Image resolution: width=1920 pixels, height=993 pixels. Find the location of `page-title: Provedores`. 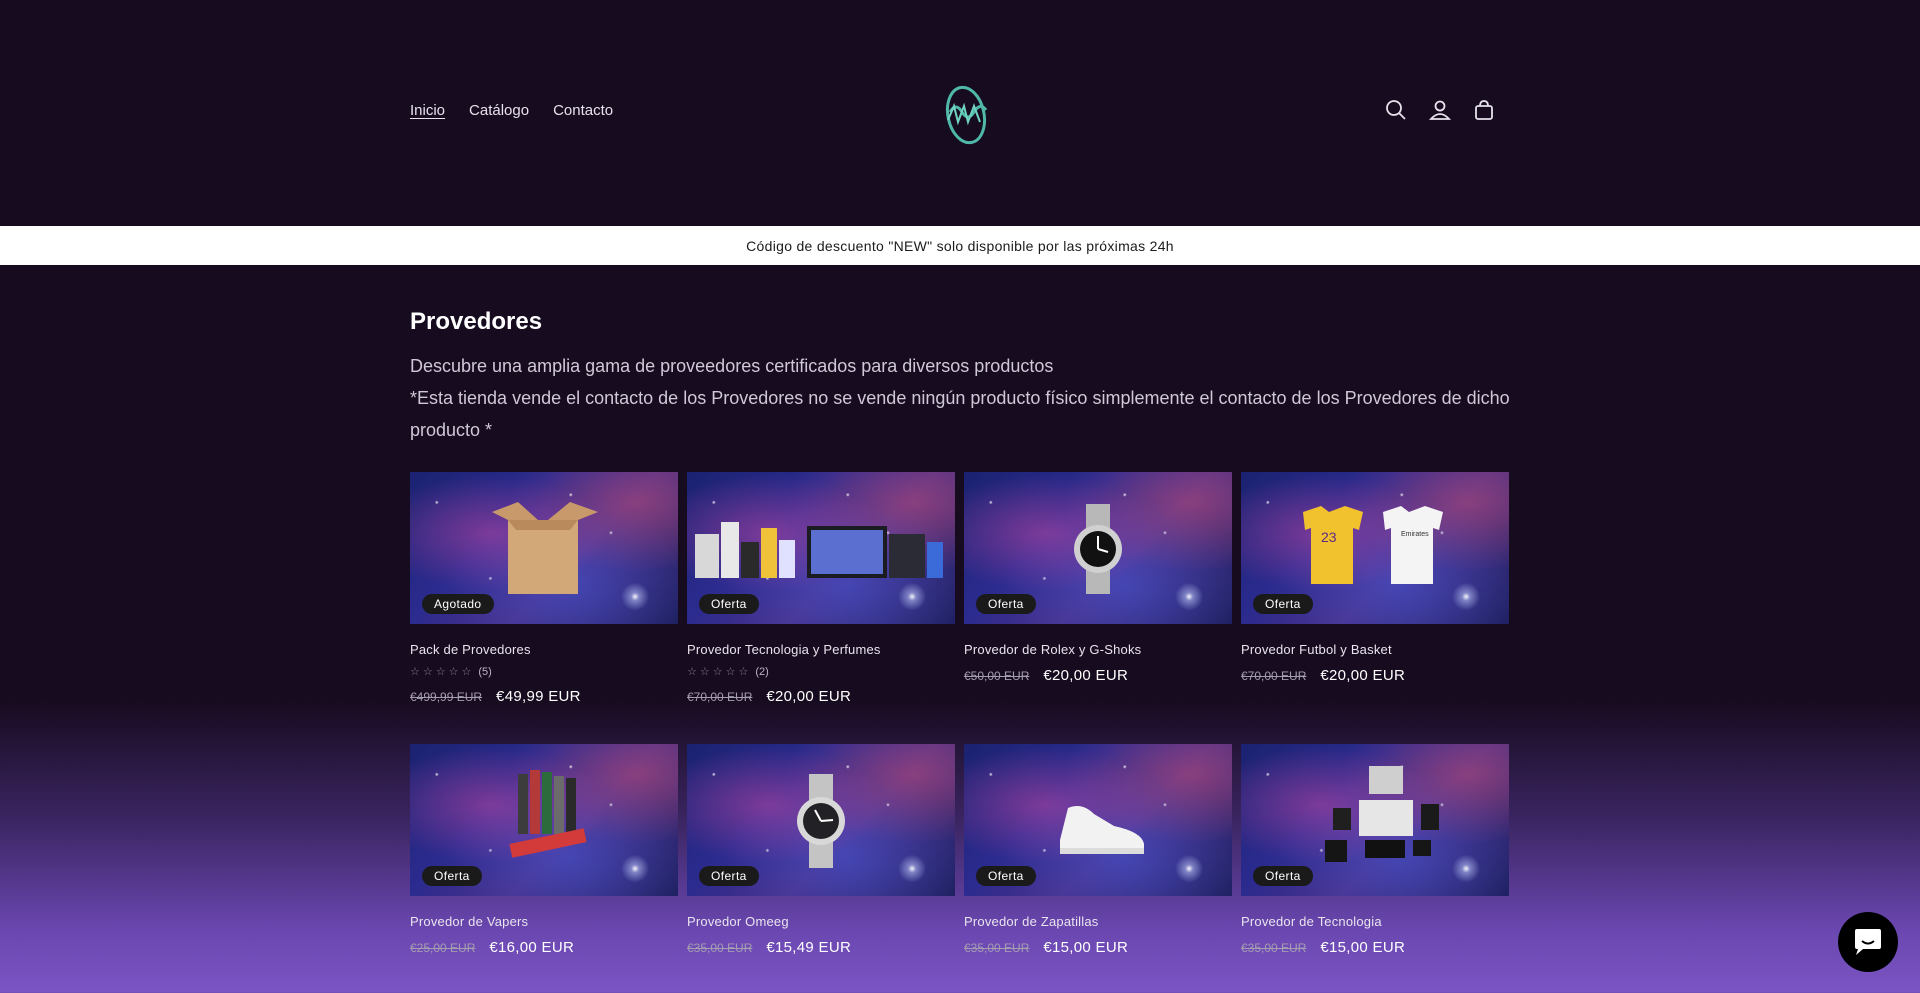

page-title: Provedores is located at coordinates (476, 321).